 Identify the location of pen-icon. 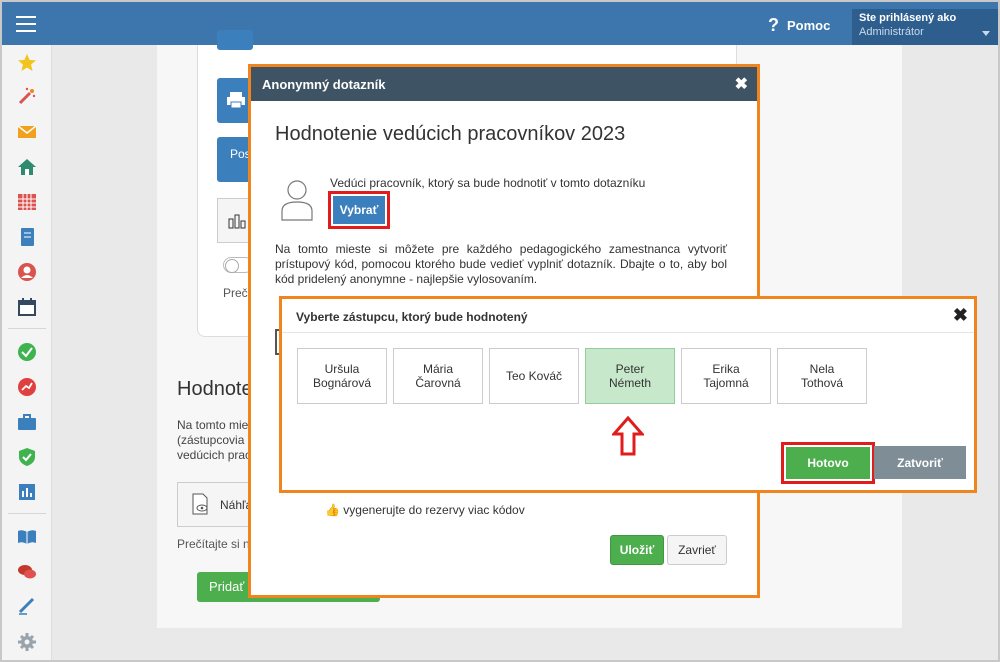
(27, 605).